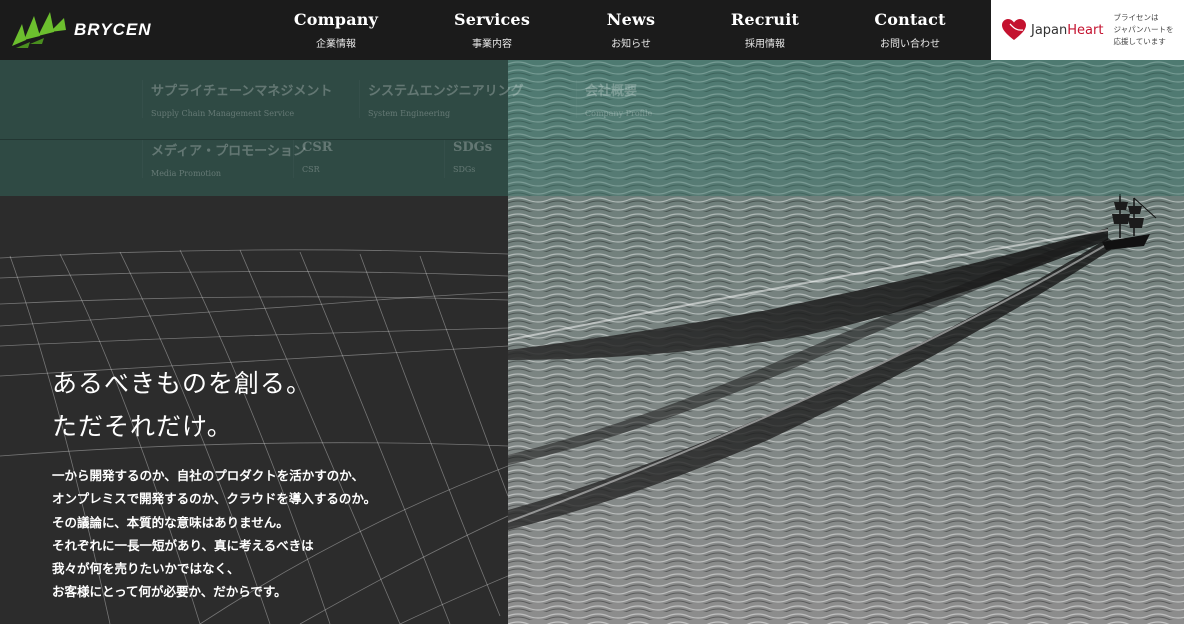  Describe the element at coordinates (208, 475) in the screenshot. I see `hero-body-line: 一から開発するのか、自社のプロダクトを活かすのか、` at that location.